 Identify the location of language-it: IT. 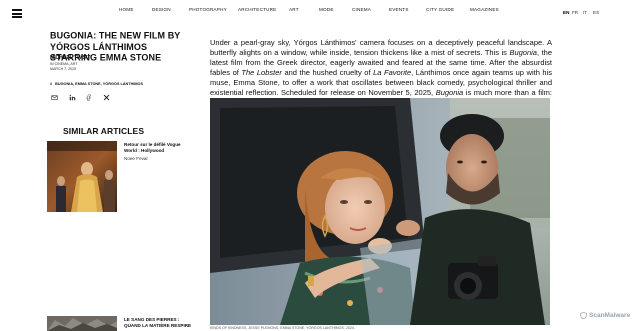
(585, 12).